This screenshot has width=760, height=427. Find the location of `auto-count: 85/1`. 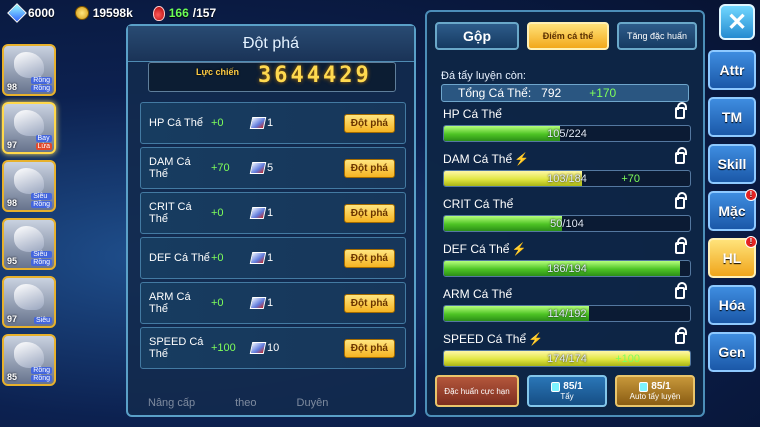

auto-count: 85/1 is located at coordinates (661, 386).